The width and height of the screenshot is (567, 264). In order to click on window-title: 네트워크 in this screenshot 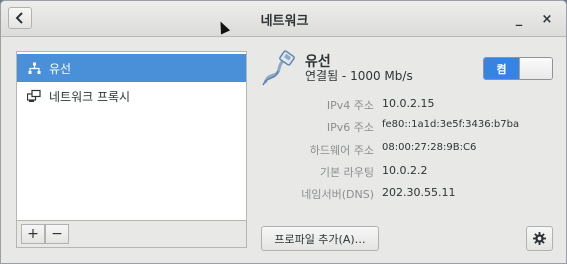, I will do `click(284, 21)`.